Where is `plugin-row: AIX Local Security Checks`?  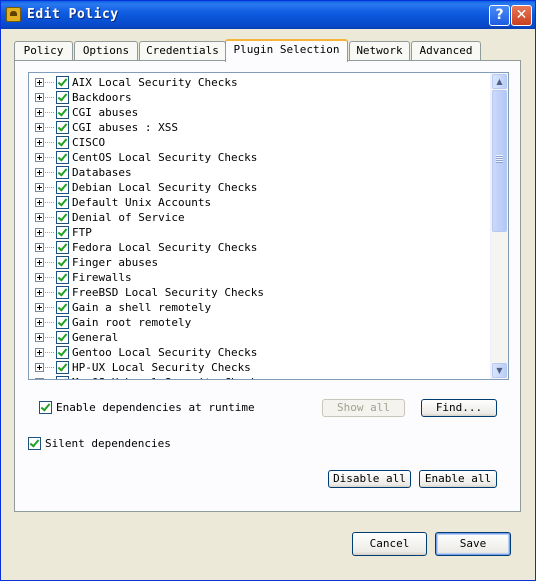
plugin-row: AIX Local Security Checks is located at coordinates (260, 82).